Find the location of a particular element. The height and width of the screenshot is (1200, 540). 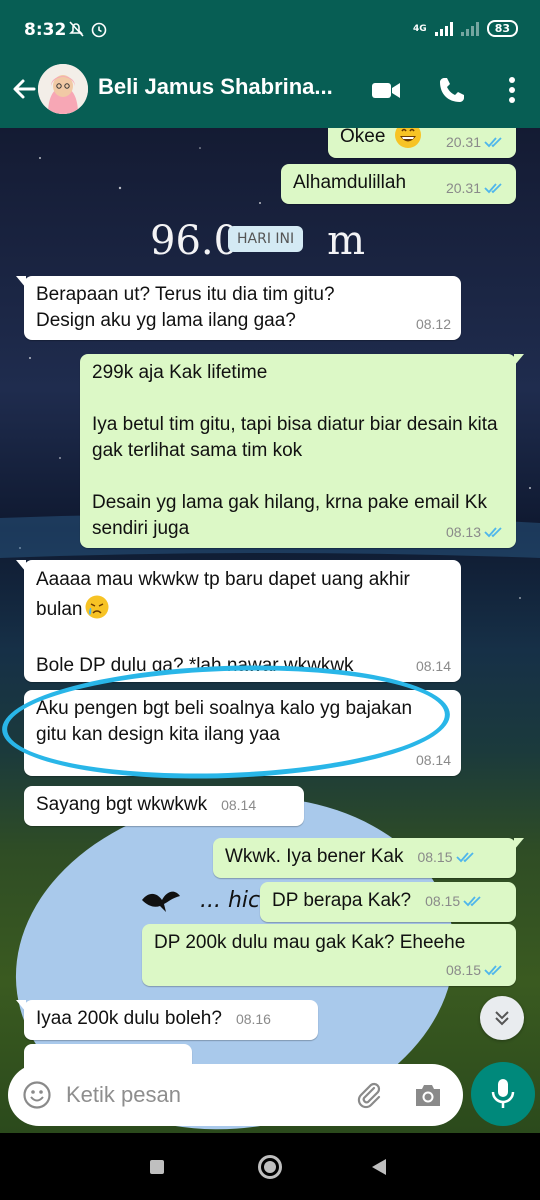

phone-icon is located at coordinates (452, 90).